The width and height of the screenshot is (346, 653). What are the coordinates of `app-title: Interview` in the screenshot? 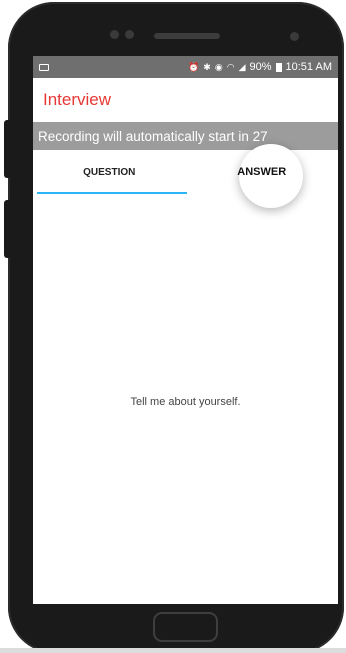 It's located at (77, 99).